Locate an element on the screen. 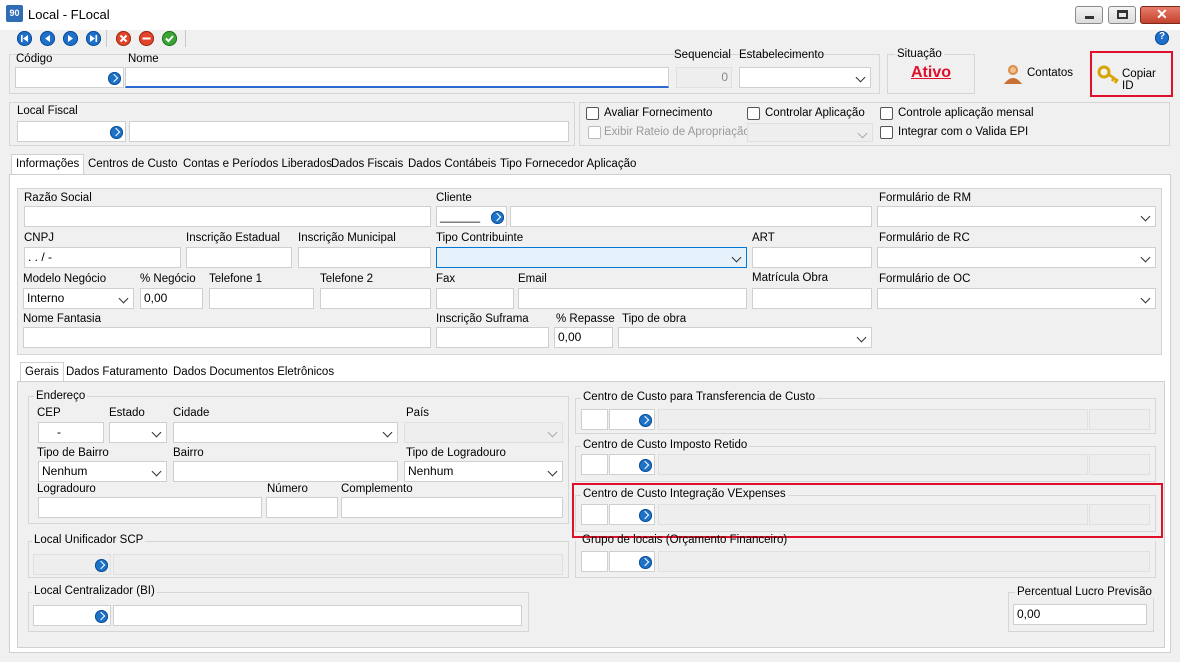 The height and width of the screenshot is (662, 1180). avaliar-fornecimento-checkbox is located at coordinates (592, 113).